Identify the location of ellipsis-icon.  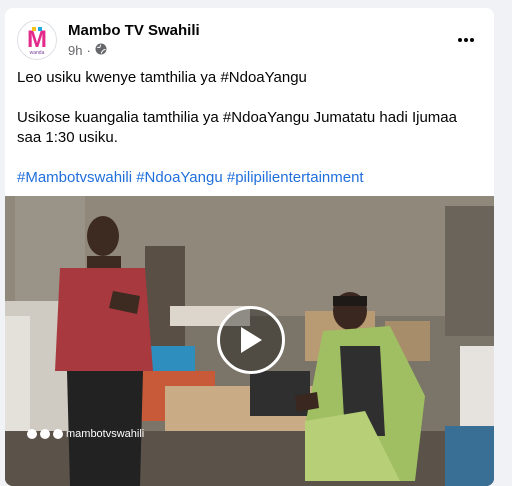
(466, 40).